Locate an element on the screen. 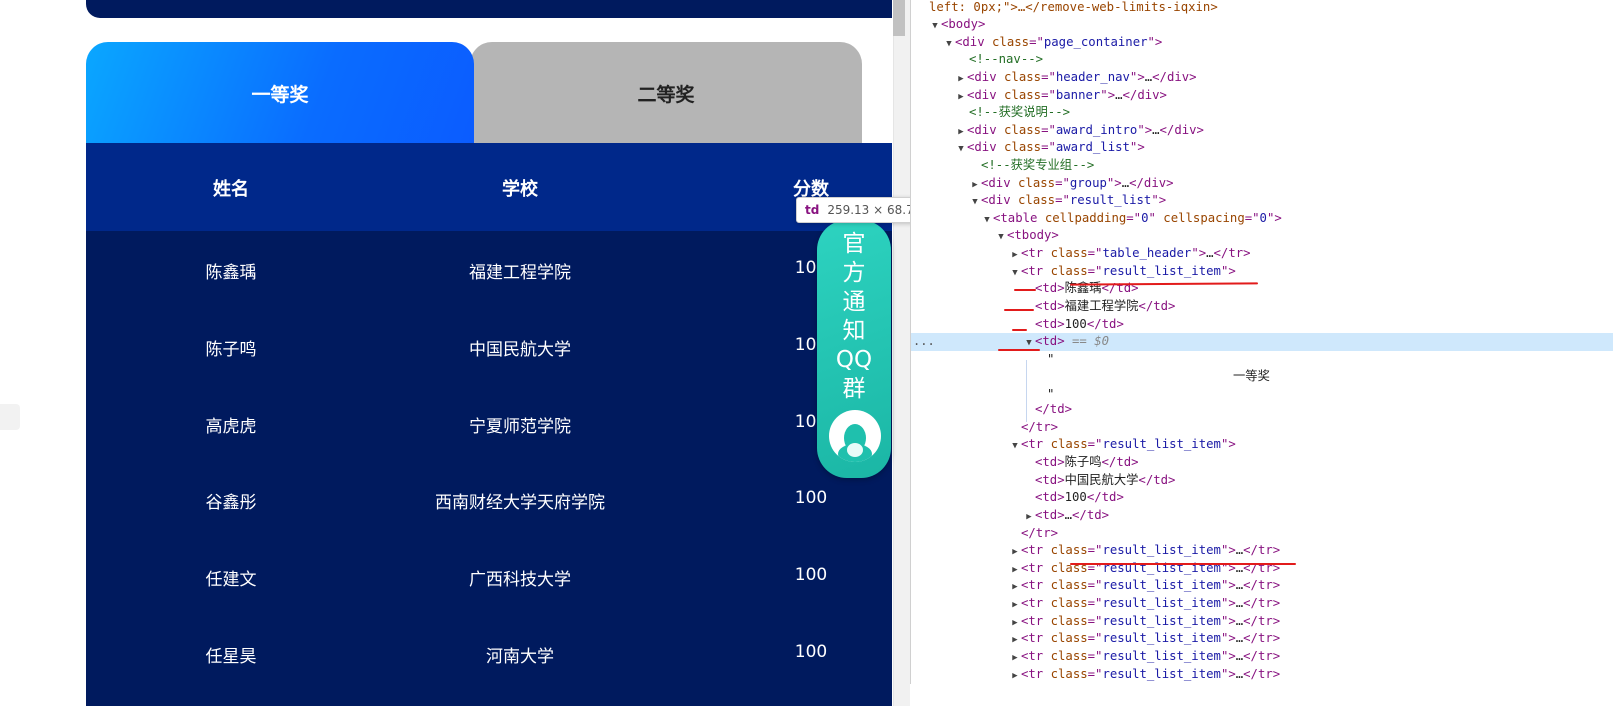 This screenshot has width=1613, height=706. dom-text-node: 一等奖 is located at coordinates (1262, 377).